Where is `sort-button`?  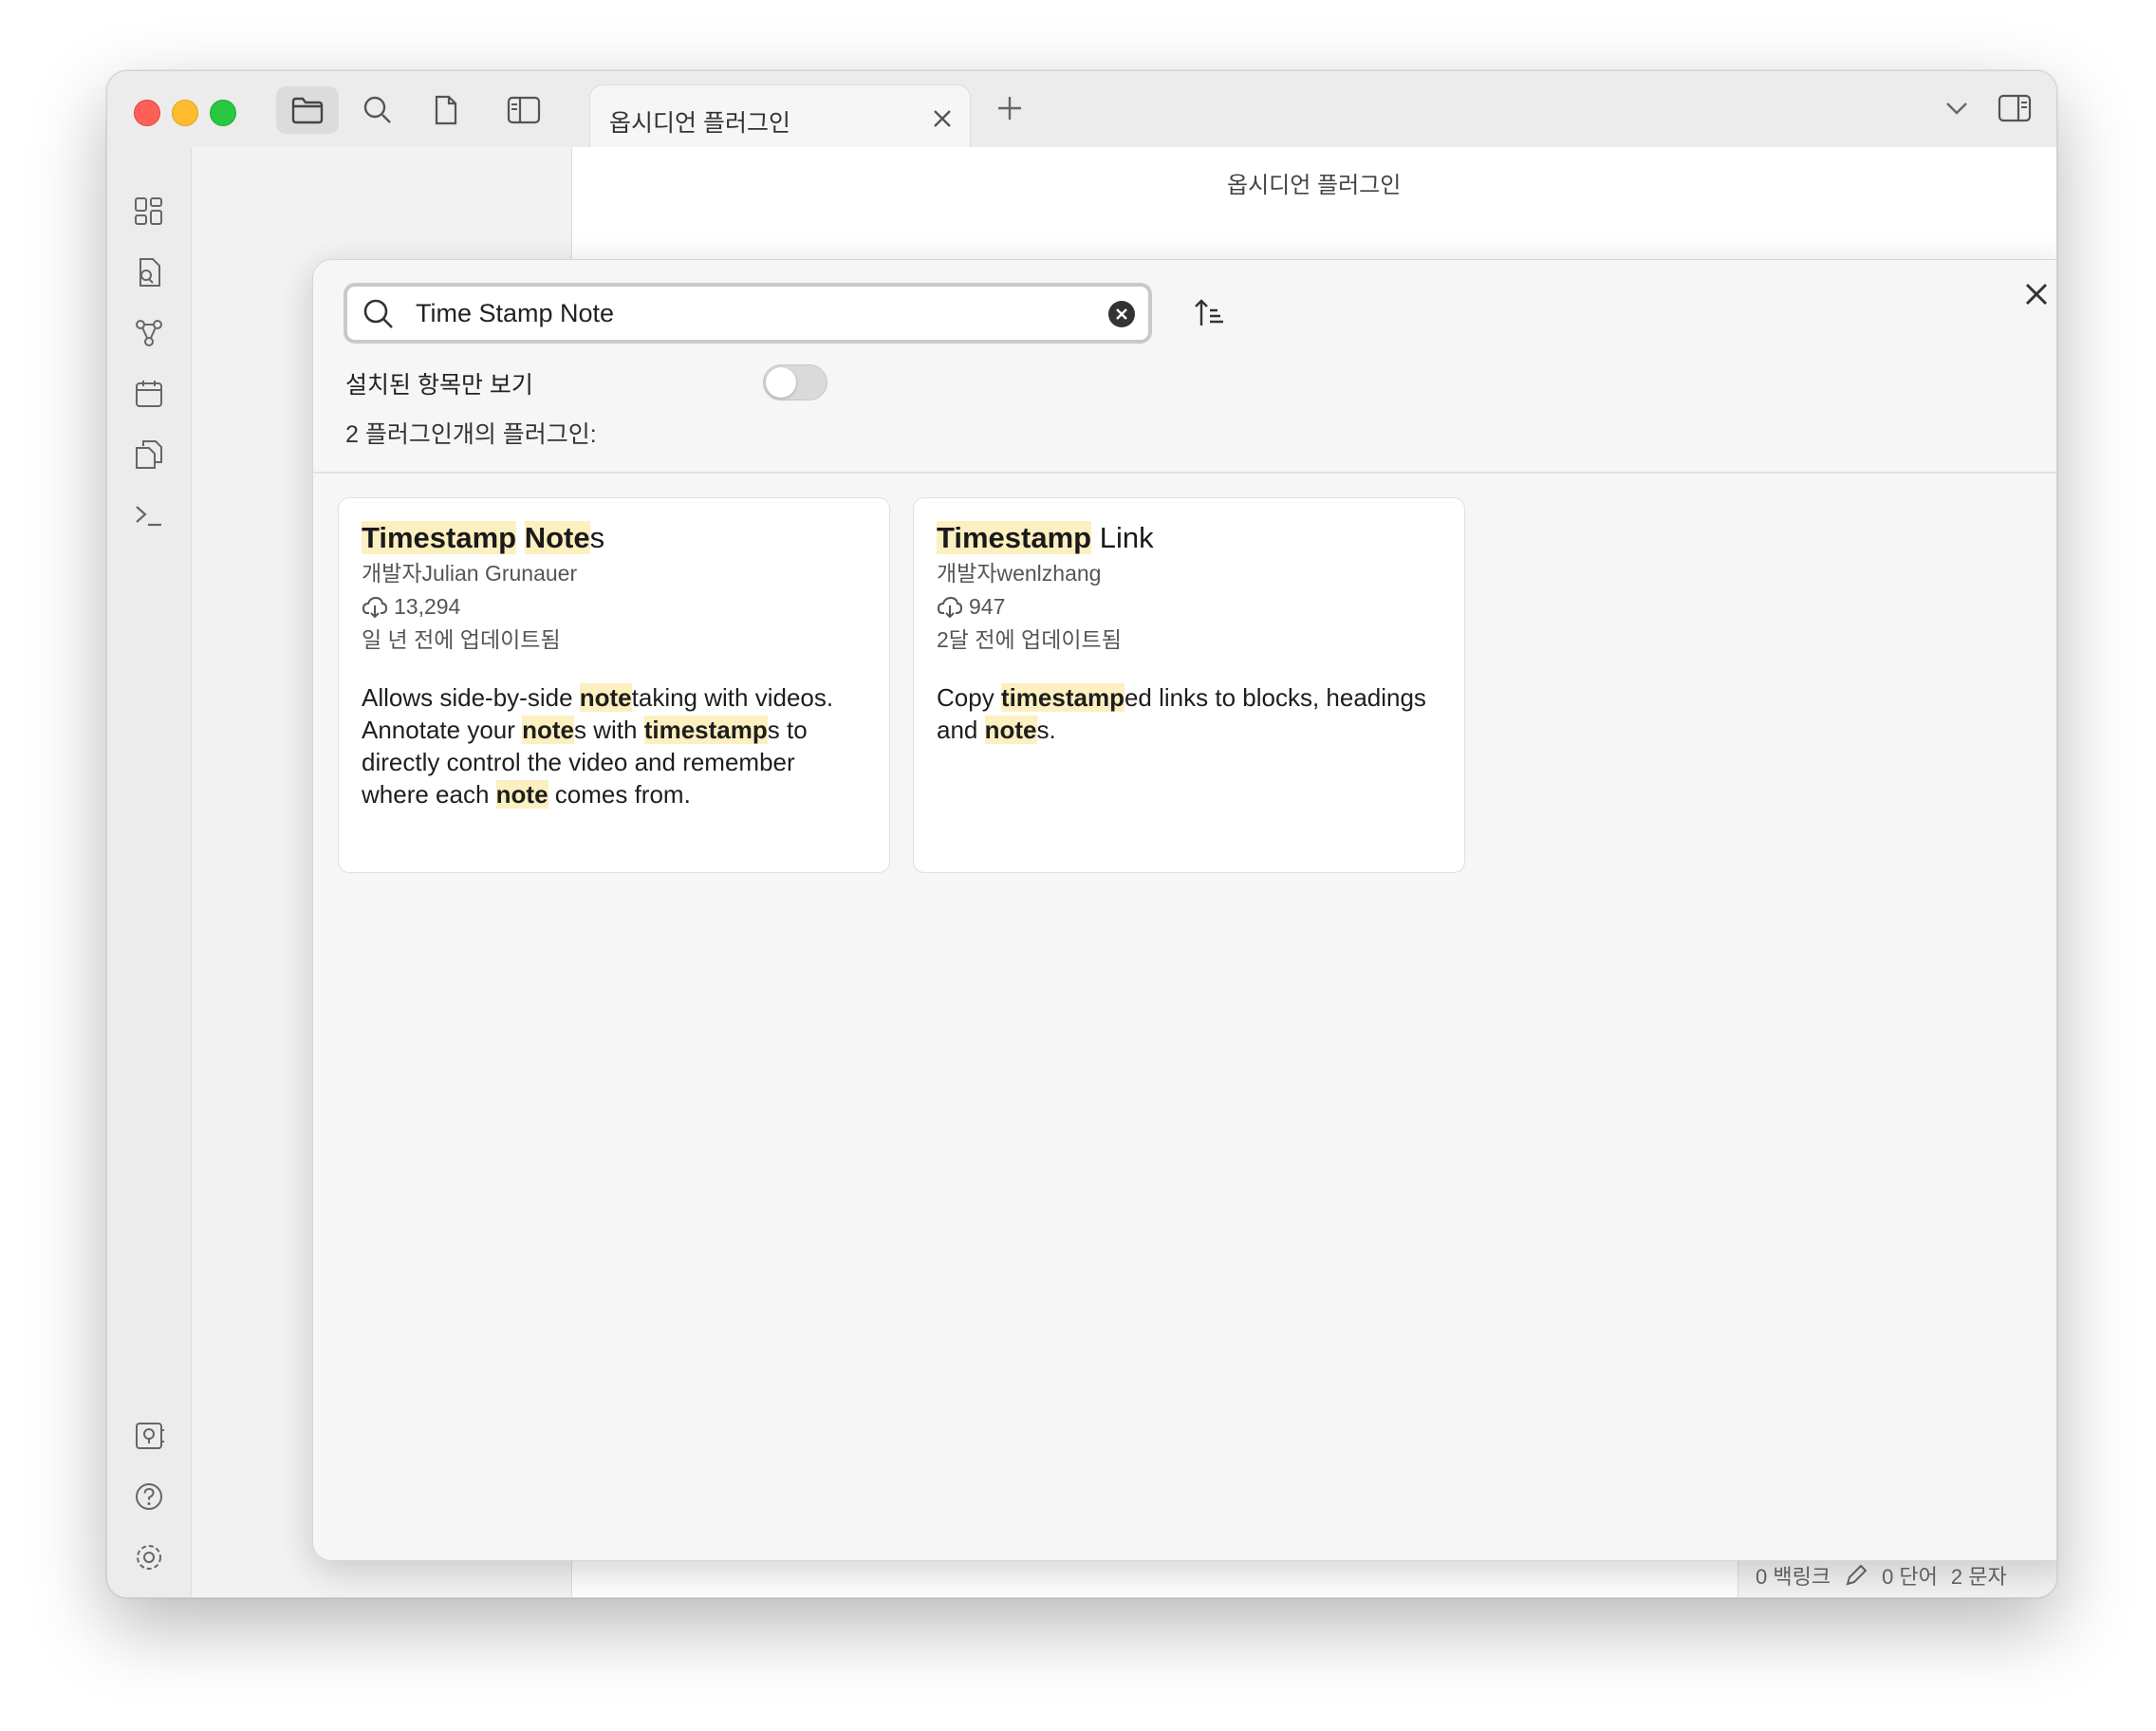
sort-button is located at coordinates (1209, 313).